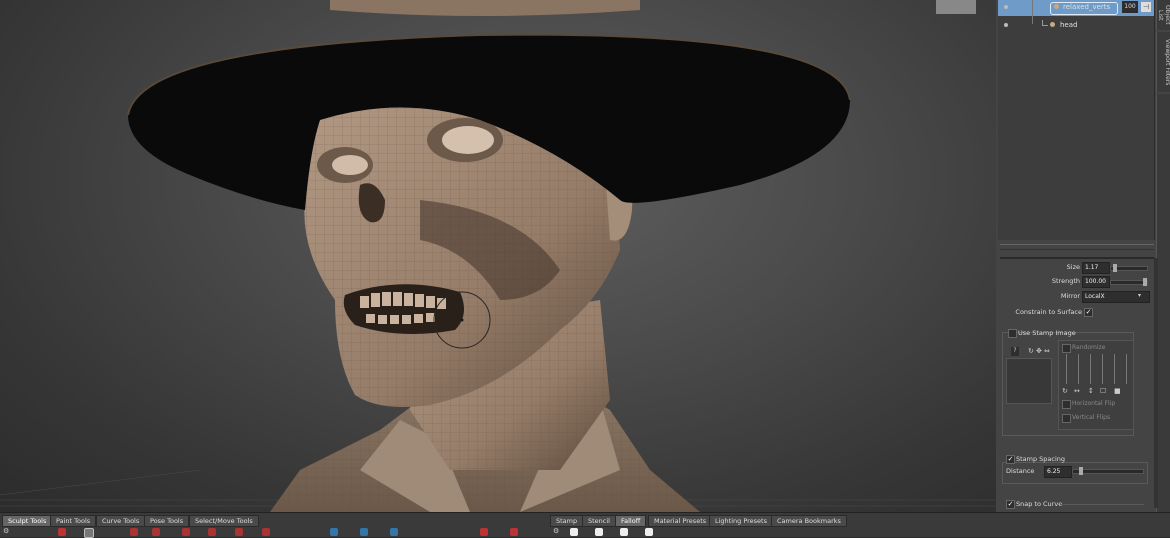 The width and height of the screenshot is (1170, 538). Describe the element at coordinates (1069, 25) in the screenshot. I see `layer-name: head` at that location.